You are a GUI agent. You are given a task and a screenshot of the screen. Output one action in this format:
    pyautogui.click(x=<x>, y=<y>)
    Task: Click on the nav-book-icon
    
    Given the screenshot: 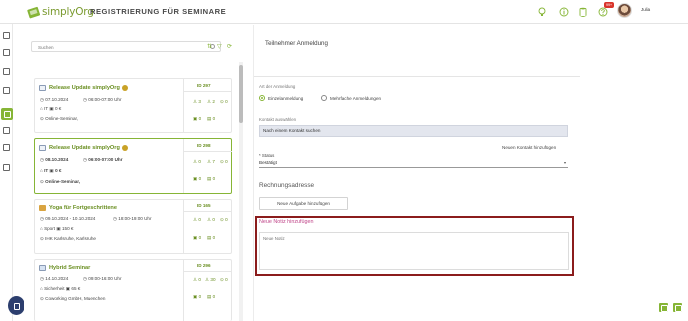 What is the action you would take?
    pyautogui.click(x=6, y=52)
    